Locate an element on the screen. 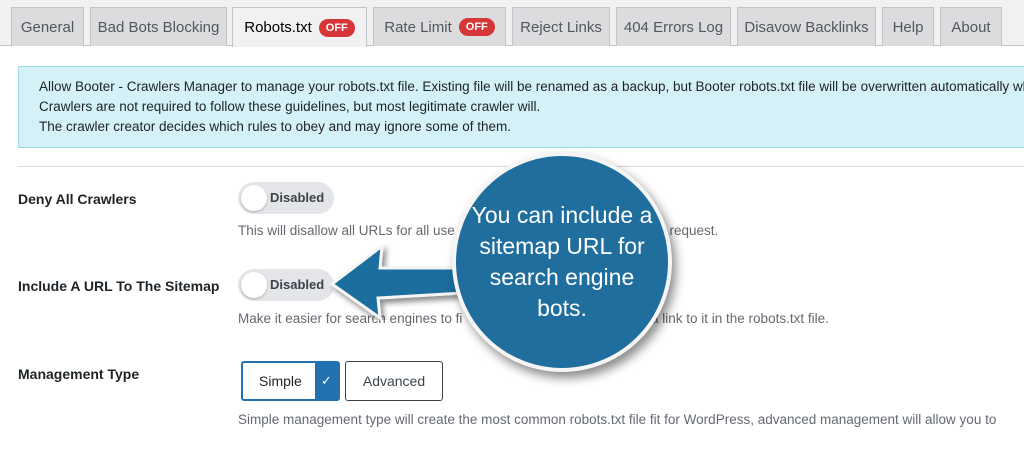  management-type-label: Management Type is located at coordinates (79, 374).